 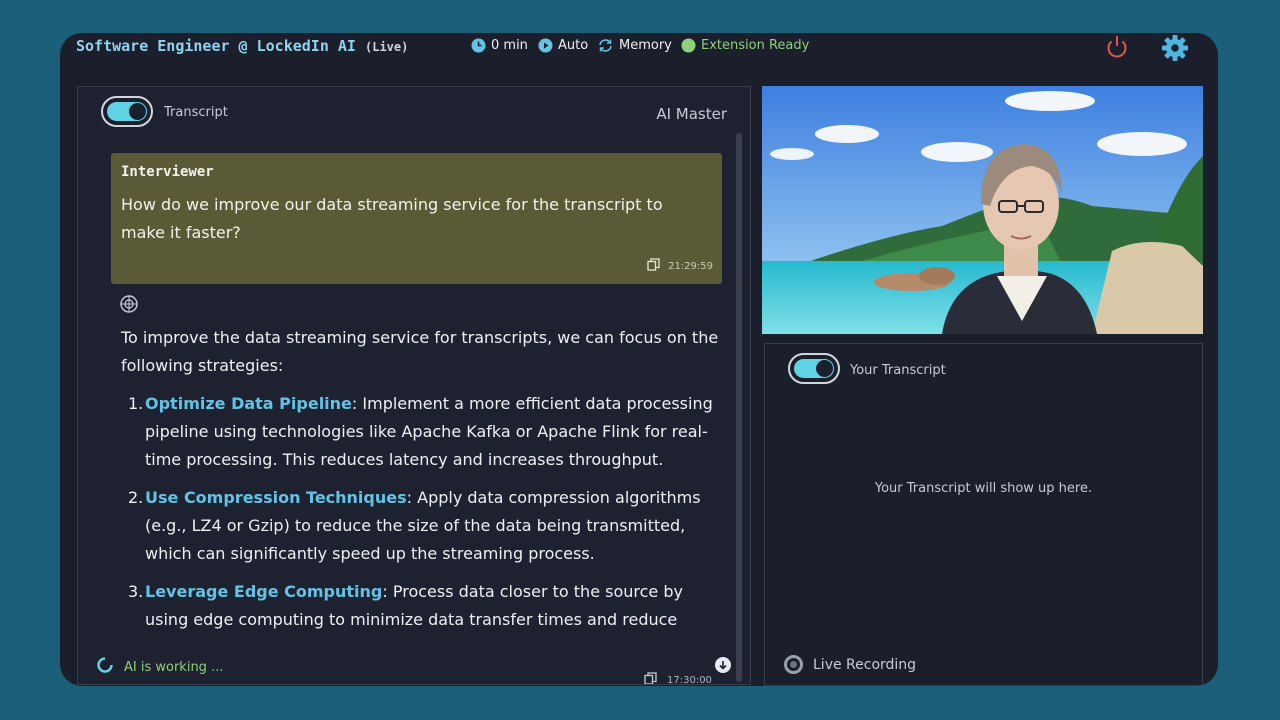 What do you see at coordinates (276, 497) in the screenshot?
I see `strategy-title: Use Compression Techniques` at bounding box center [276, 497].